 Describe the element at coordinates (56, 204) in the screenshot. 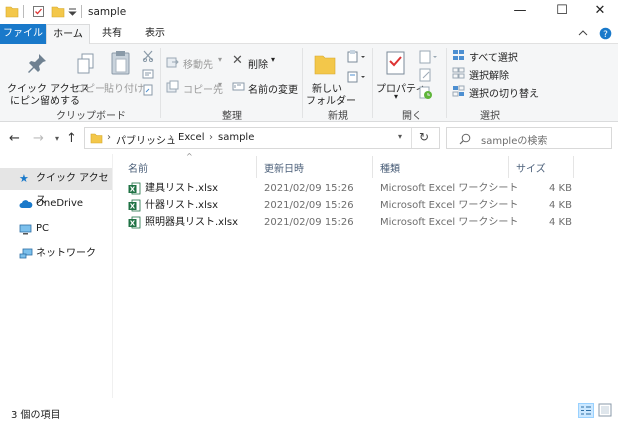

I see `nav-item-onedrive: OneDrive` at that location.